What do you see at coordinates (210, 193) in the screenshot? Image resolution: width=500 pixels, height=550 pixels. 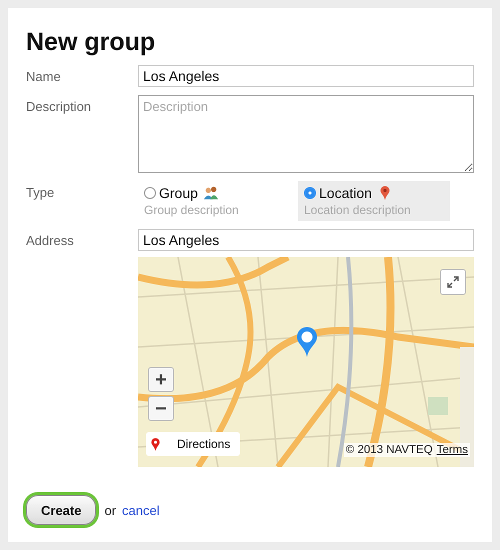 I see `people-icon` at bounding box center [210, 193].